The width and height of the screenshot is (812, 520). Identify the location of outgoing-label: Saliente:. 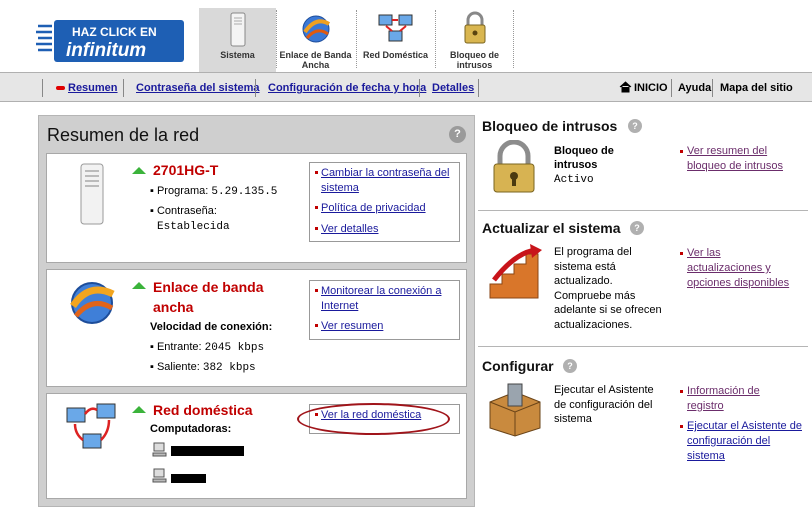
(178, 367).